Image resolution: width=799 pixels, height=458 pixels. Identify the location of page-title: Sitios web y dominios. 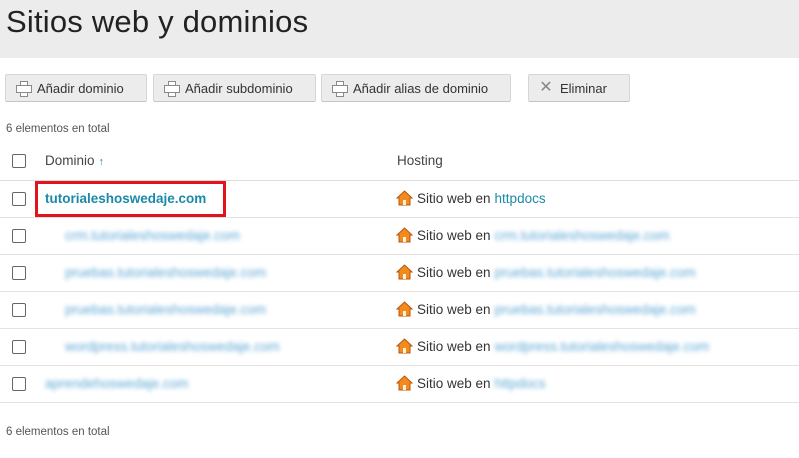
(157, 21).